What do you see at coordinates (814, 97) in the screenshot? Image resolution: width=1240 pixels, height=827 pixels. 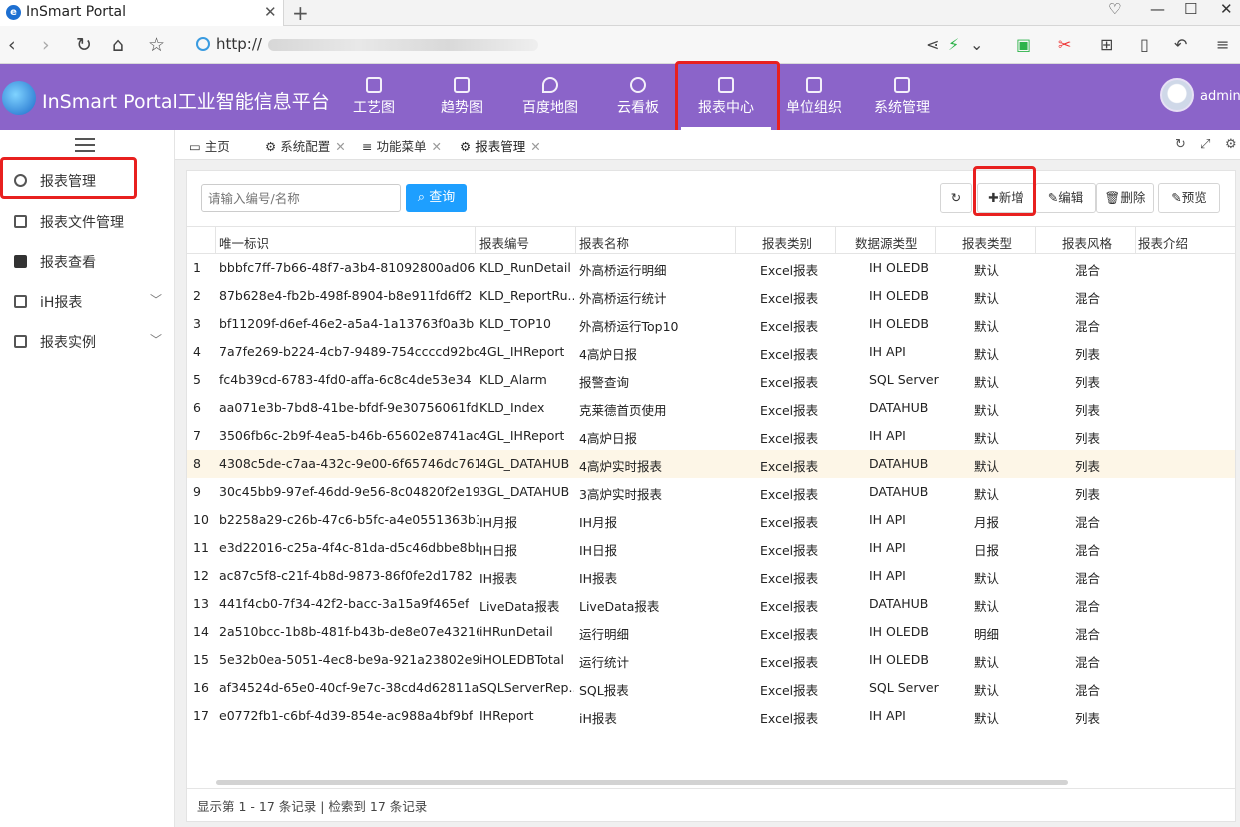 I see `nav-organization: 单位组织` at bounding box center [814, 97].